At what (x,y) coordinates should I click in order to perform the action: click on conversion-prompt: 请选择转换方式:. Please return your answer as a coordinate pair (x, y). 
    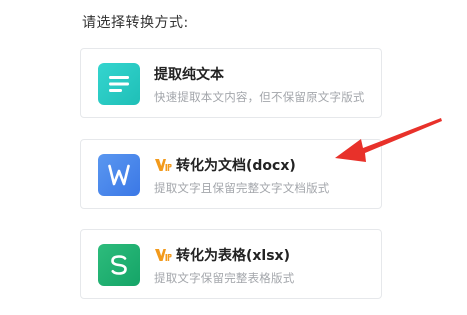
    Looking at the image, I should click on (135, 23).